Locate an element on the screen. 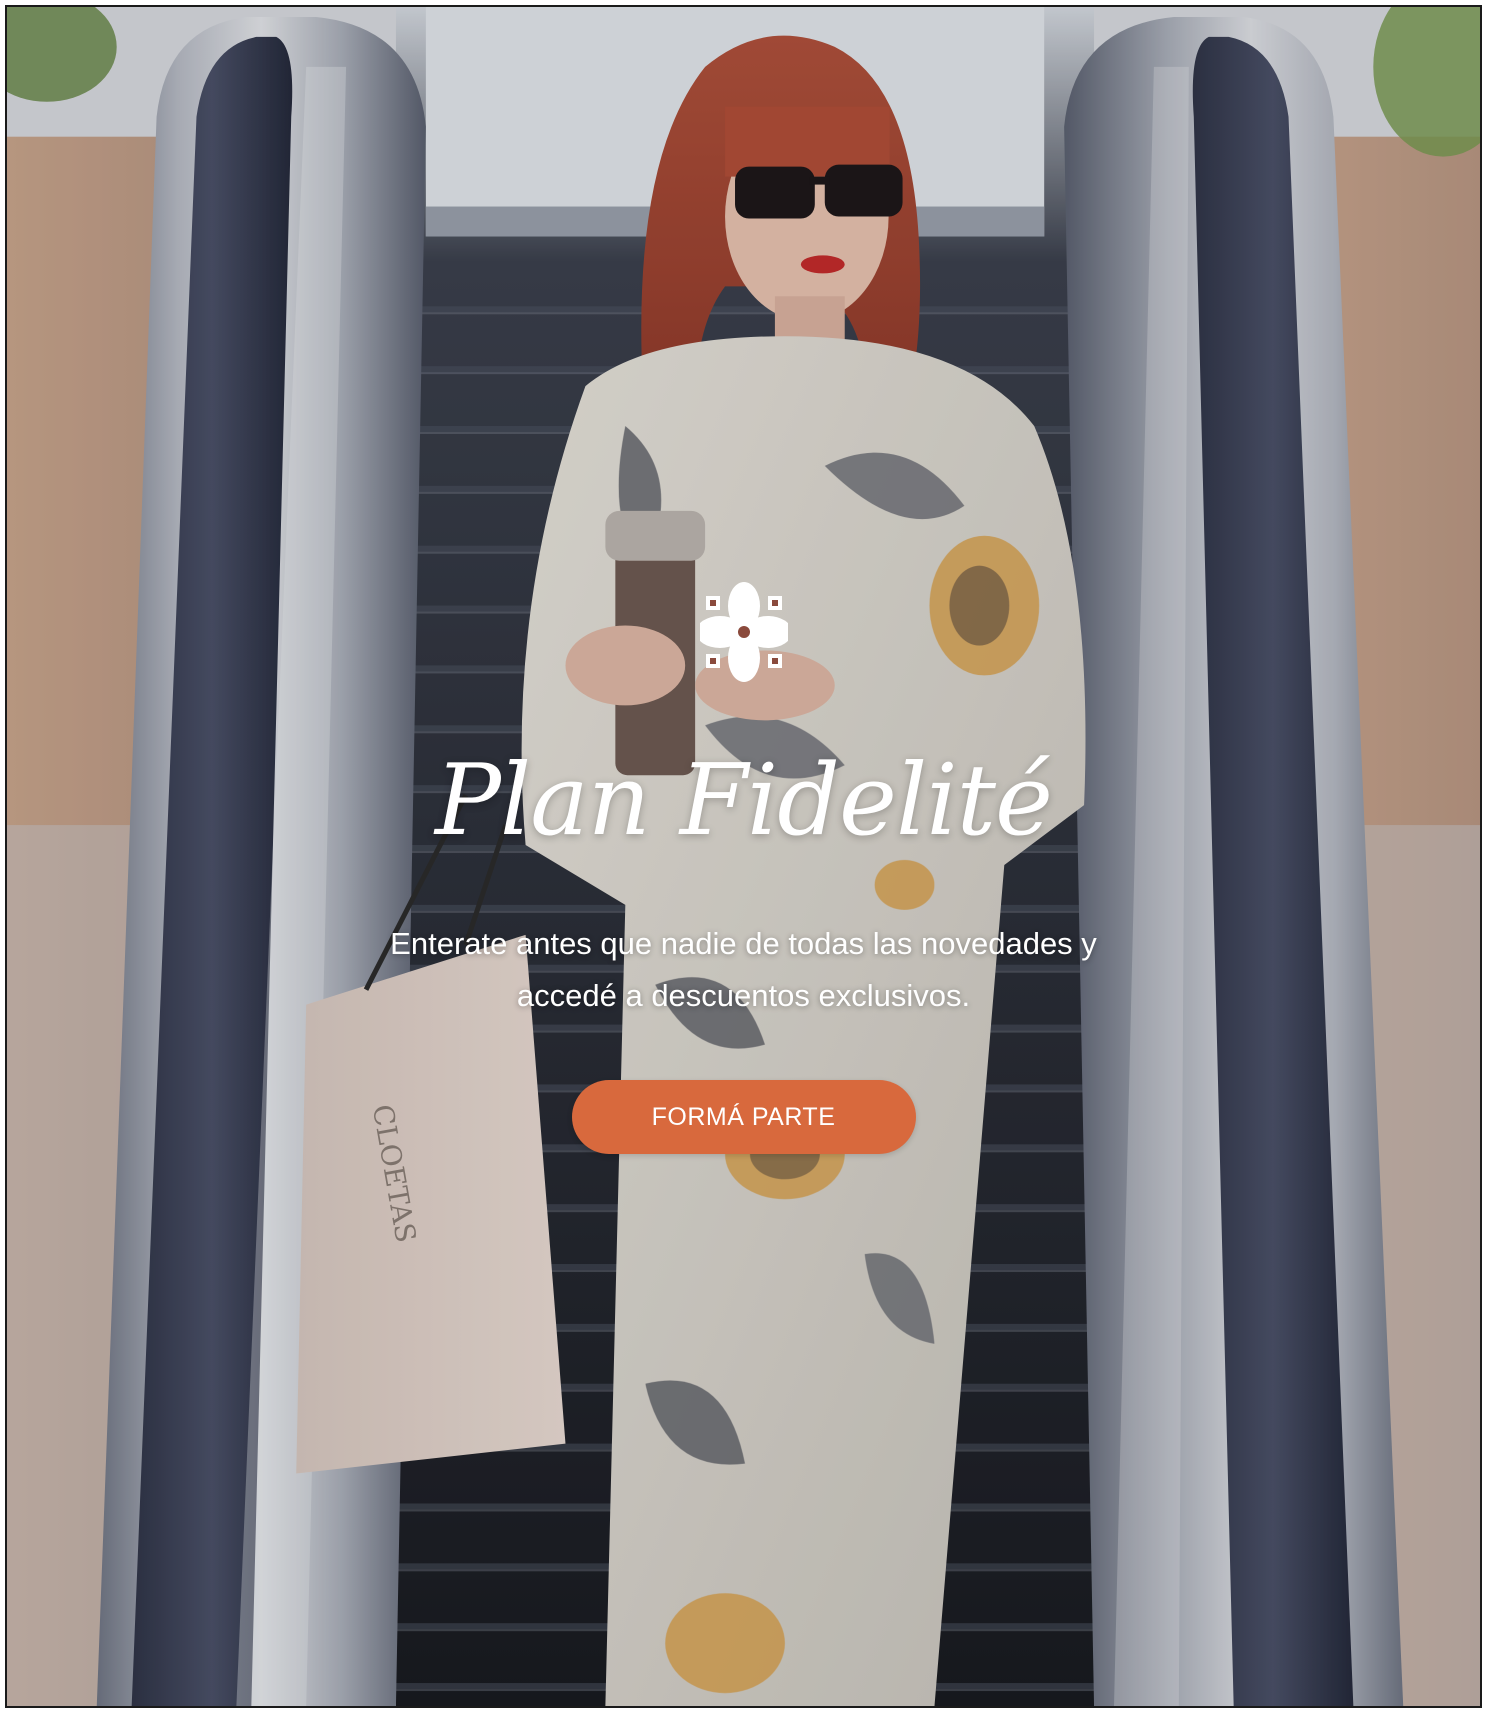 This screenshot has width=1487, height=1713. floral-quatrefoil-icon is located at coordinates (743, 632).